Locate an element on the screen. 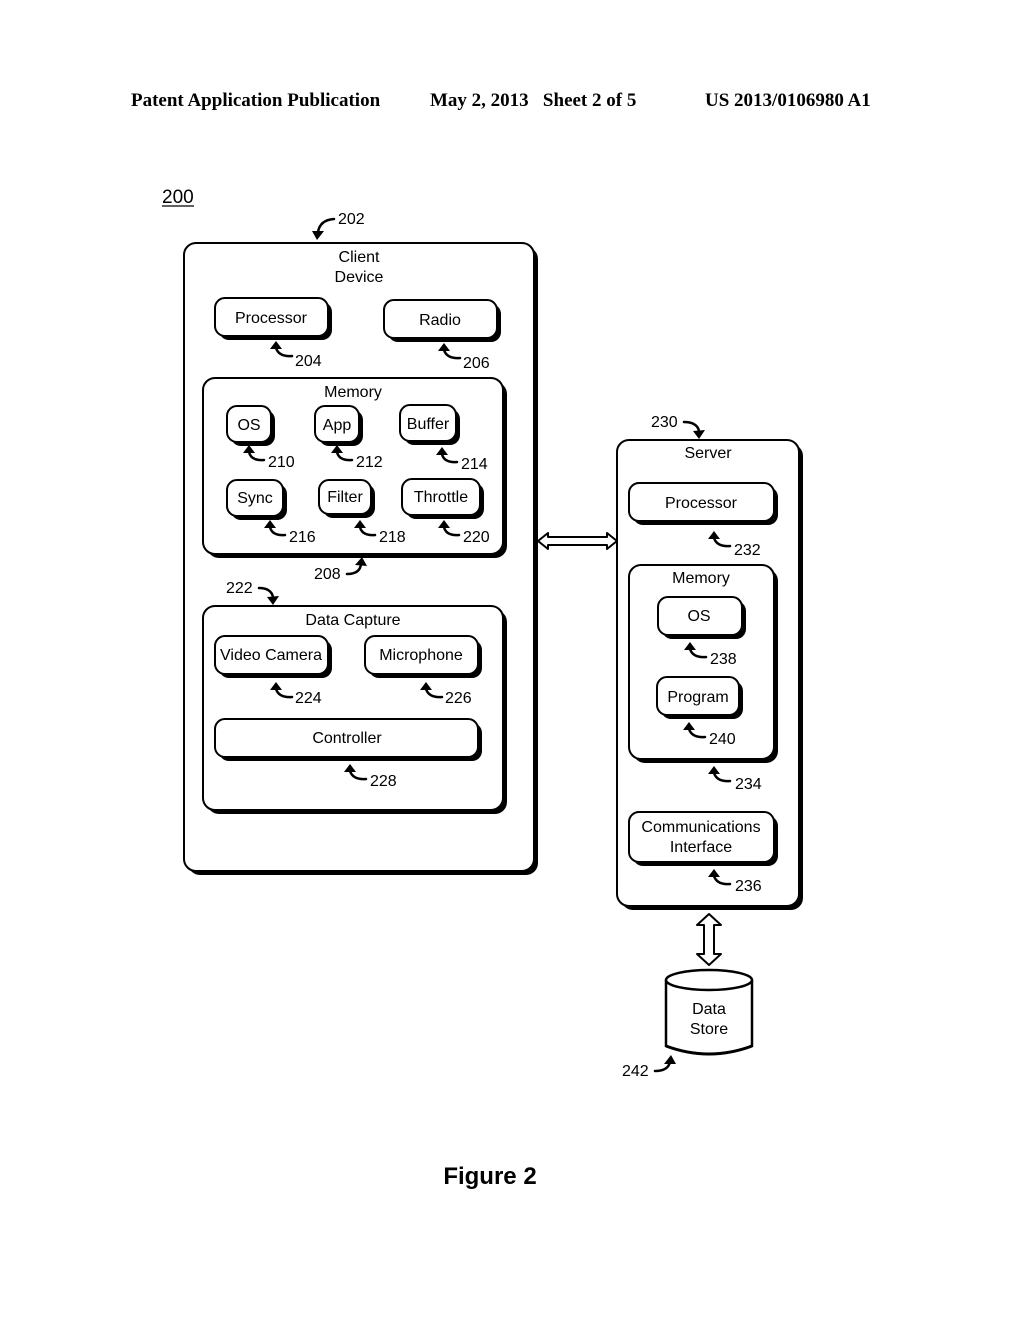 This screenshot has width=1024, height=1320. controller: Controller is located at coordinates (348, 739).